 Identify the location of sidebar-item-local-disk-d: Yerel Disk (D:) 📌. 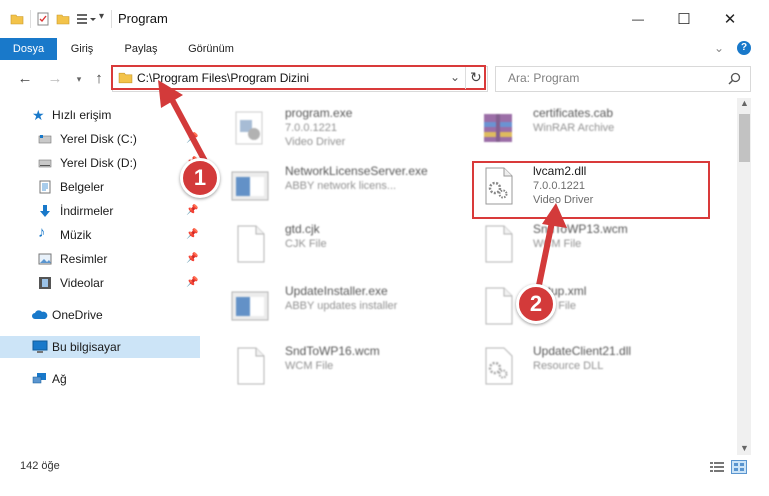
(100, 163).